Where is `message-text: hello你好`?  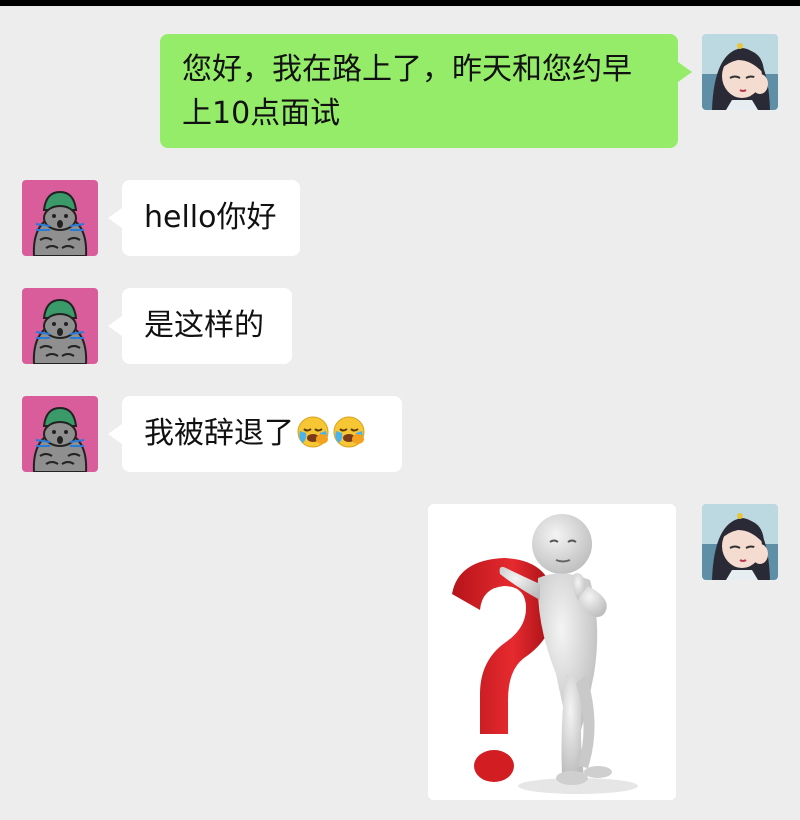
message-text: hello你好 is located at coordinates (210, 217).